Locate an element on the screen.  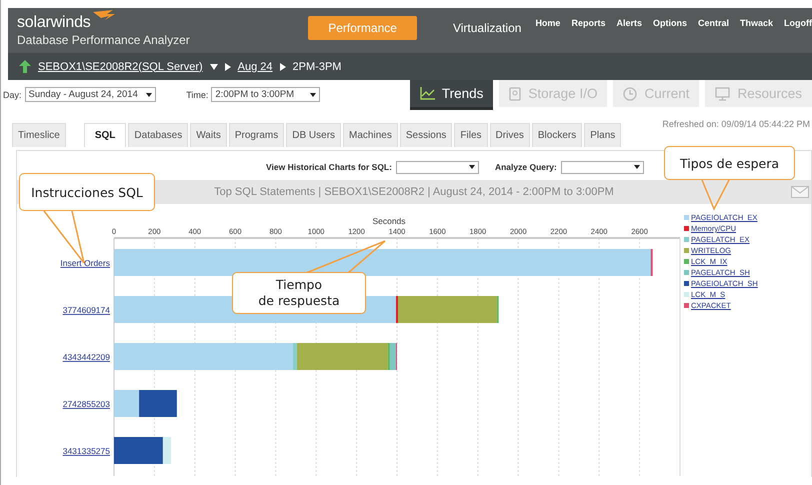
sql-statement-link: 4343442209 is located at coordinates (86, 357).